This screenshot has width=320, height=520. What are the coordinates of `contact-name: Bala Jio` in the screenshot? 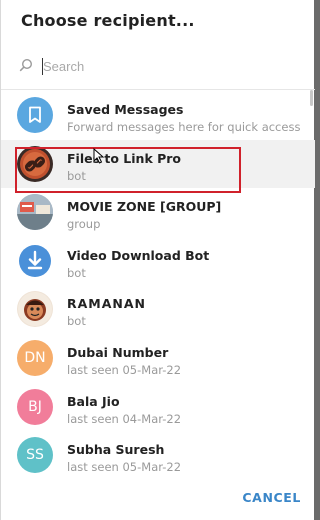 It's located at (93, 401).